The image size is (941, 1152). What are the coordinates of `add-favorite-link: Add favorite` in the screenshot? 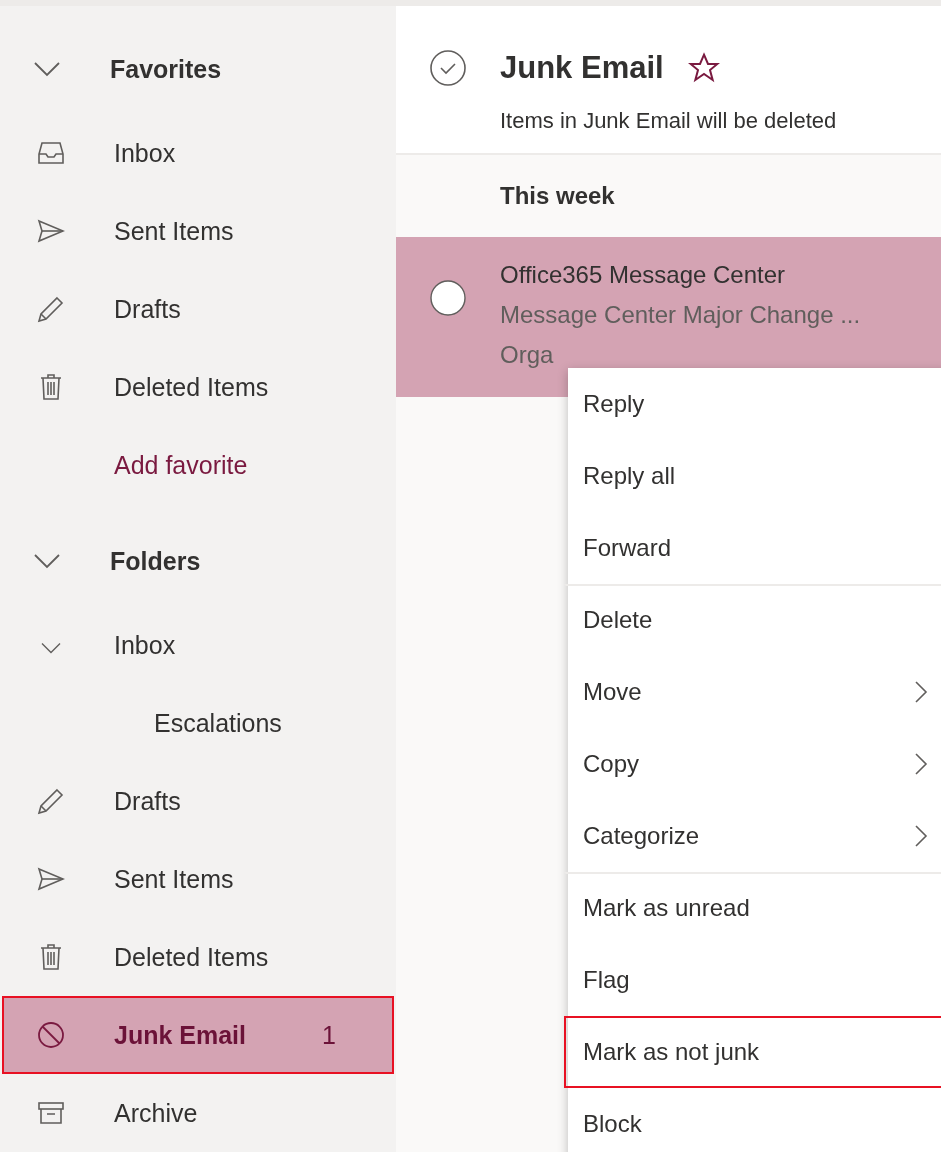 It's located at (181, 465).